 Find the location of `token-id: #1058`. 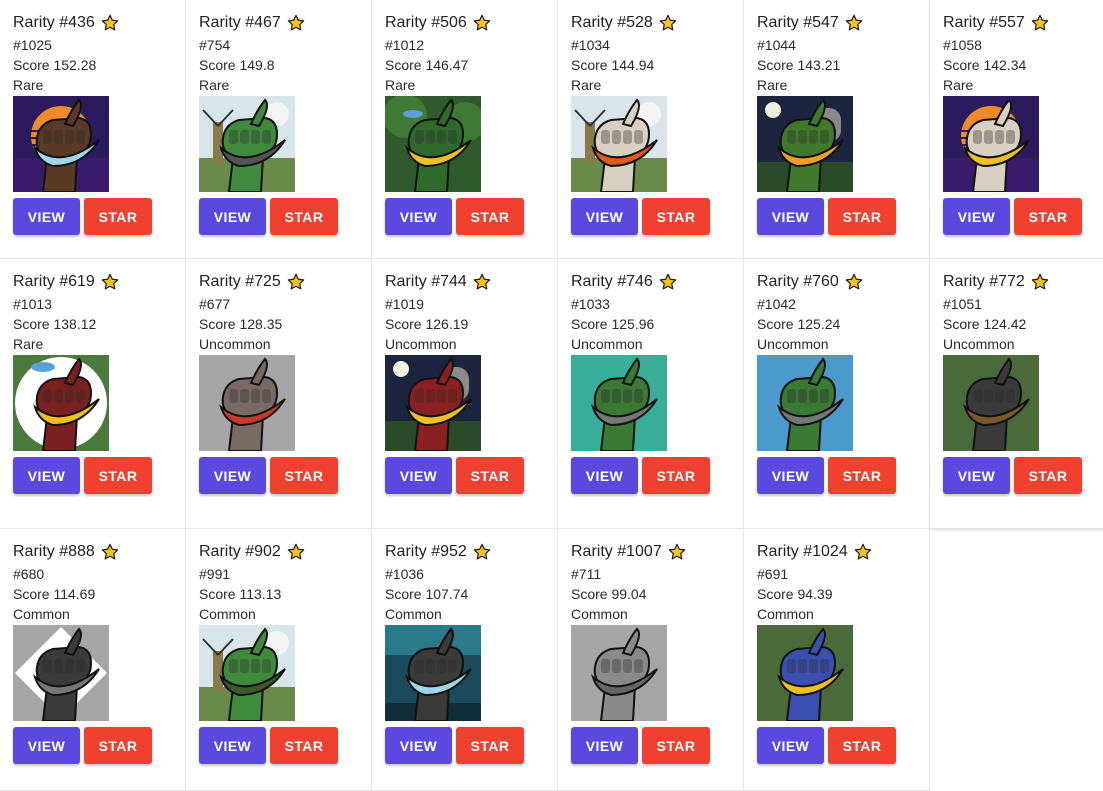

token-id: #1058 is located at coordinates (962, 45).